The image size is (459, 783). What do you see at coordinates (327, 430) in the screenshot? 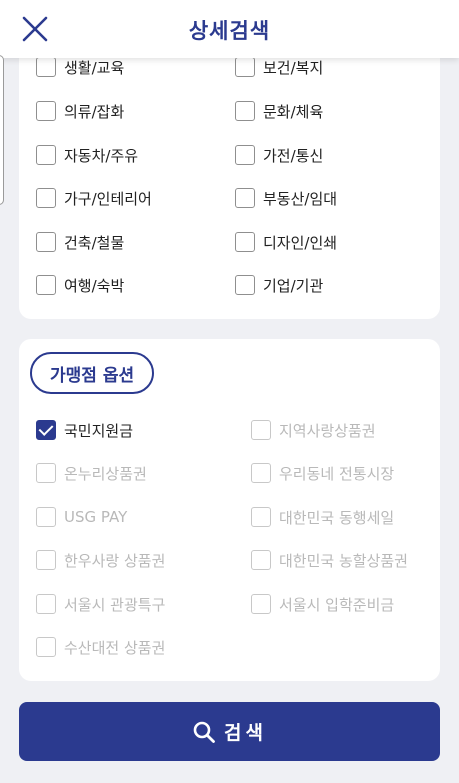
I see `option-label: 지역사랑상품권` at bounding box center [327, 430].